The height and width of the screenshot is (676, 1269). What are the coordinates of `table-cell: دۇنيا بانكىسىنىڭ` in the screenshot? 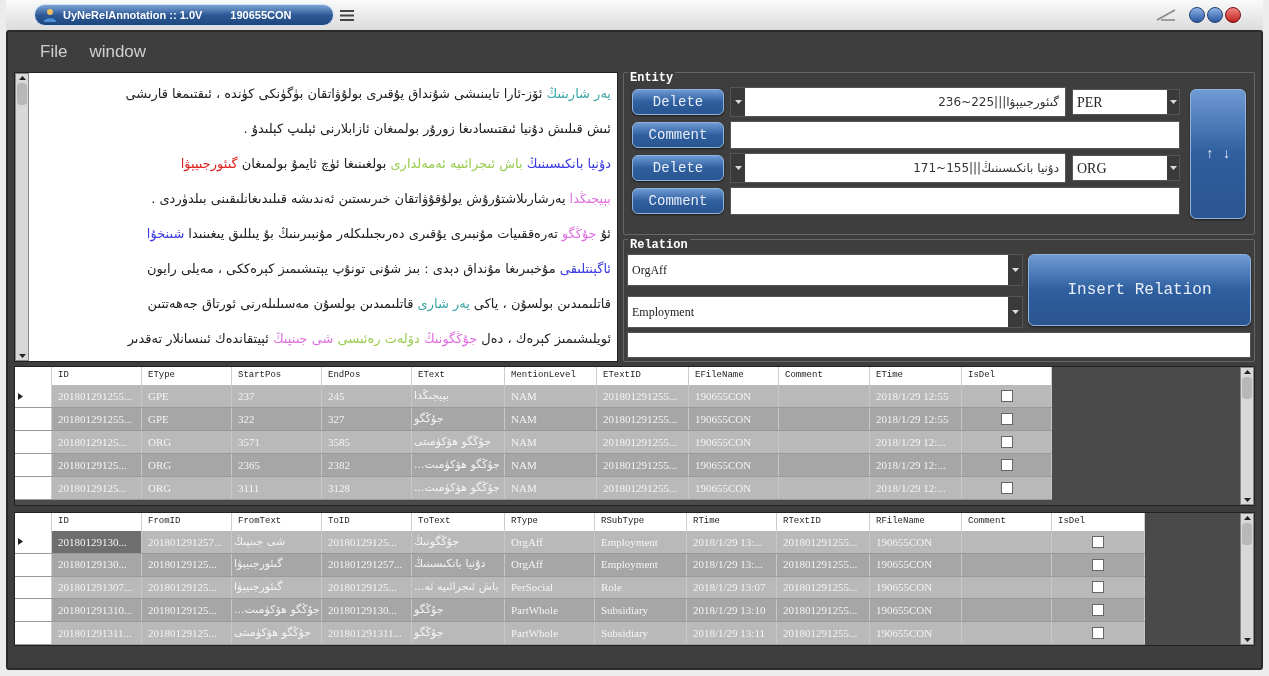 It's located at (458, 564).